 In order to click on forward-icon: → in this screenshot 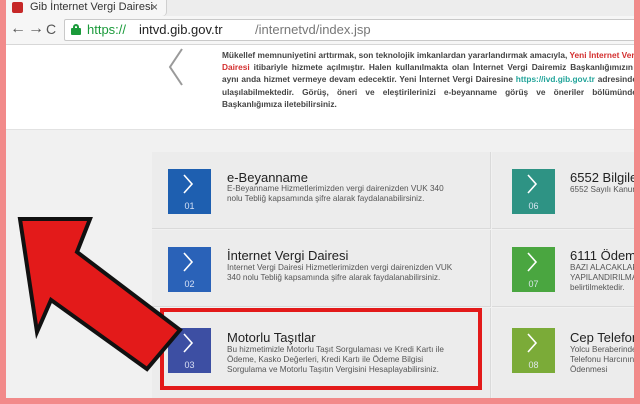, I will do `click(36, 29)`.